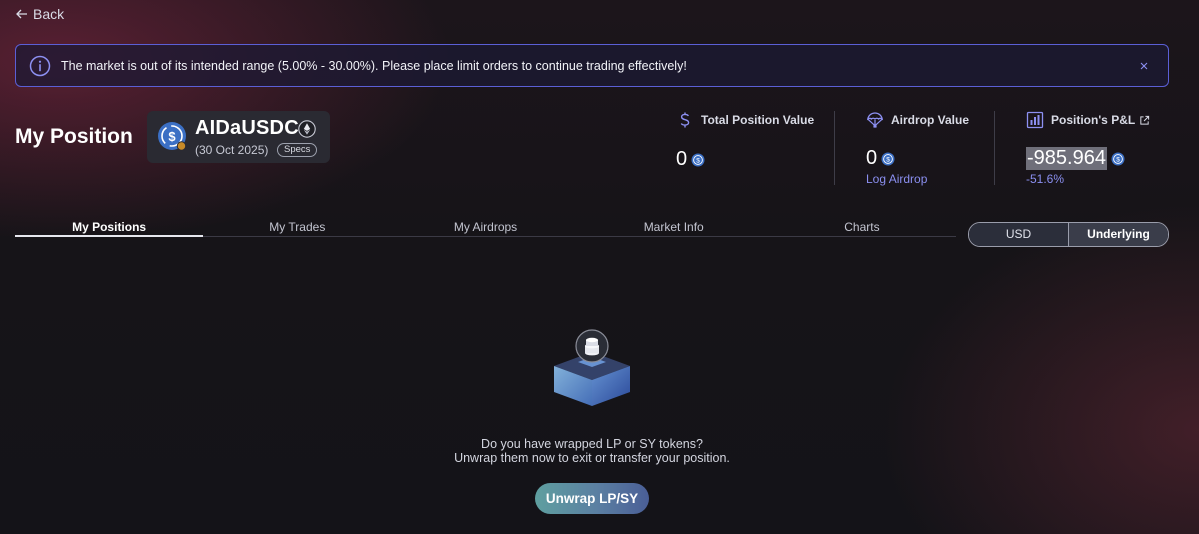 The width and height of the screenshot is (1199, 534). I want to click on airdrop-label: Airdrop Value, so click(930, 120).